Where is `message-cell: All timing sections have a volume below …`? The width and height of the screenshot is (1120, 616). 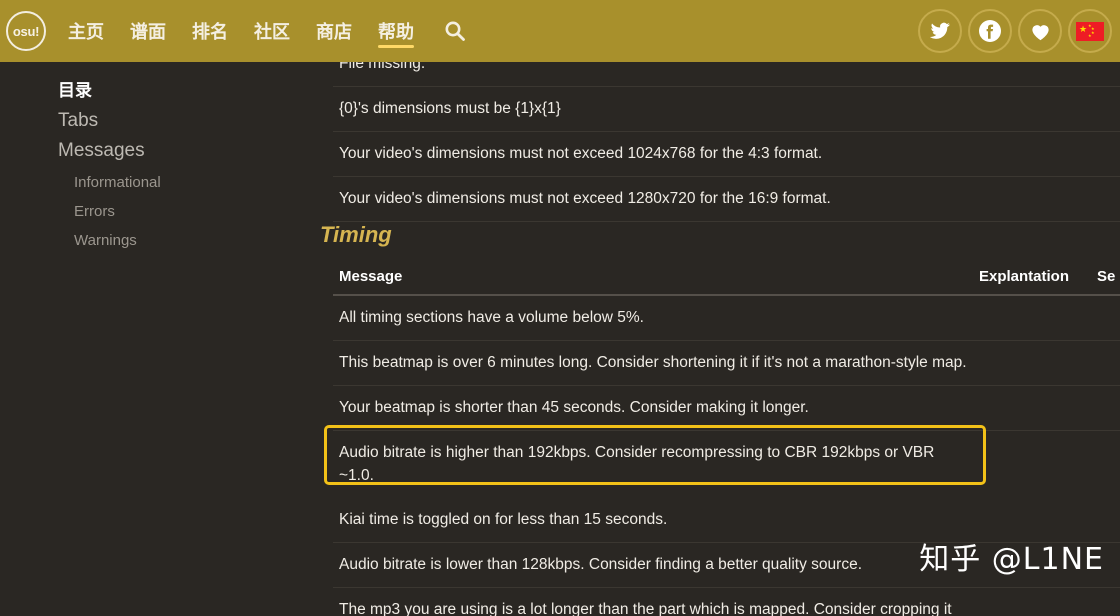 message-cell: All timing sections have a volume below … is located at coordinates (653, 318).